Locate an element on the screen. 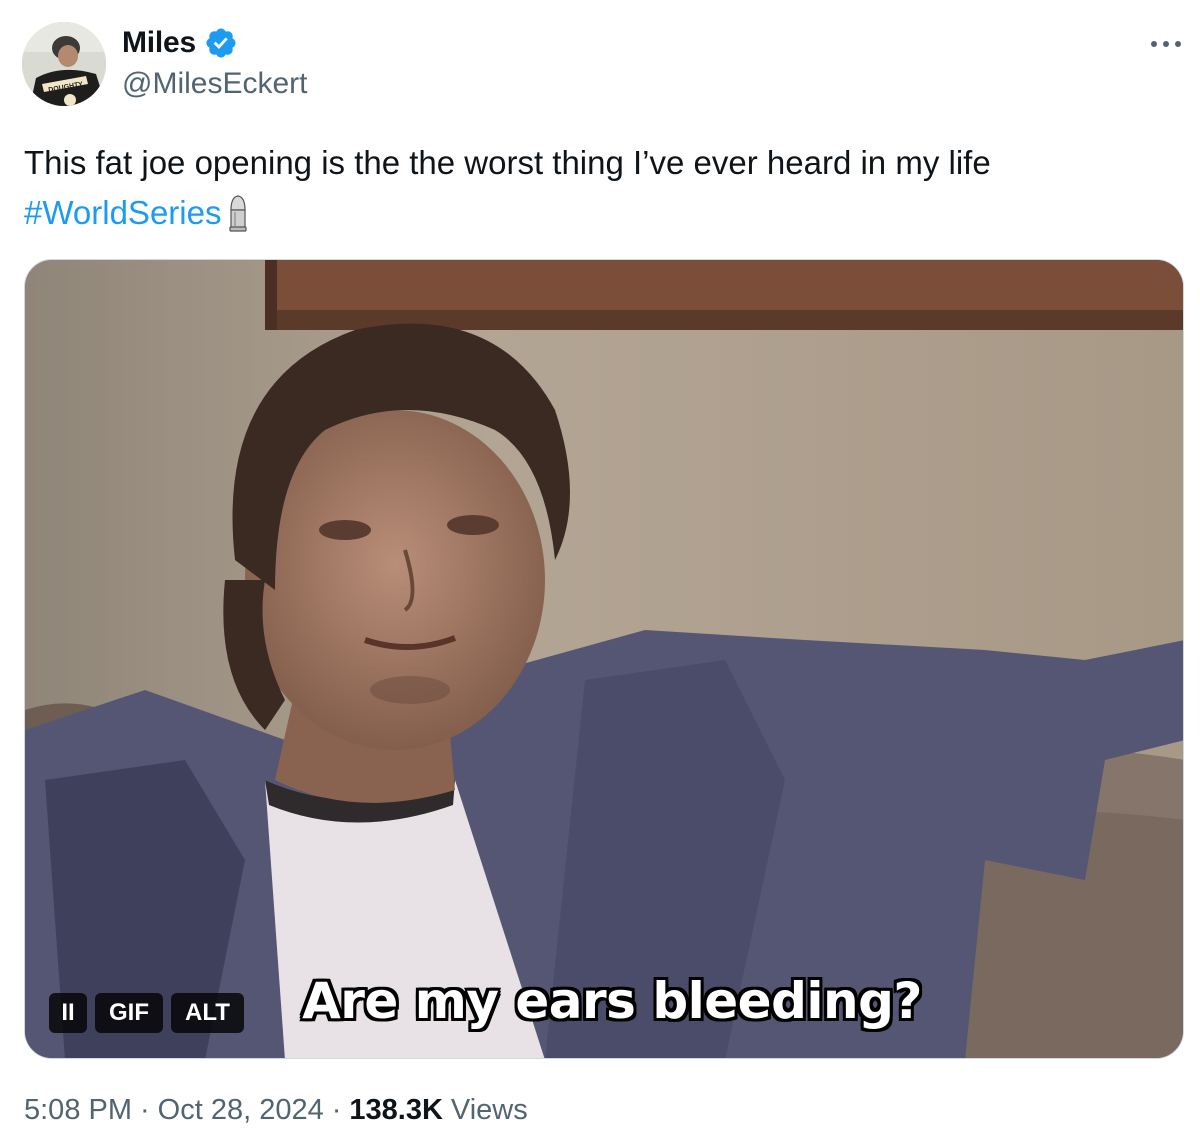 Image resolution: width=1200 pixels, height=1146 pixels. gif-caption: Are my ears bleeding? is located at coordinates (612, 1001).